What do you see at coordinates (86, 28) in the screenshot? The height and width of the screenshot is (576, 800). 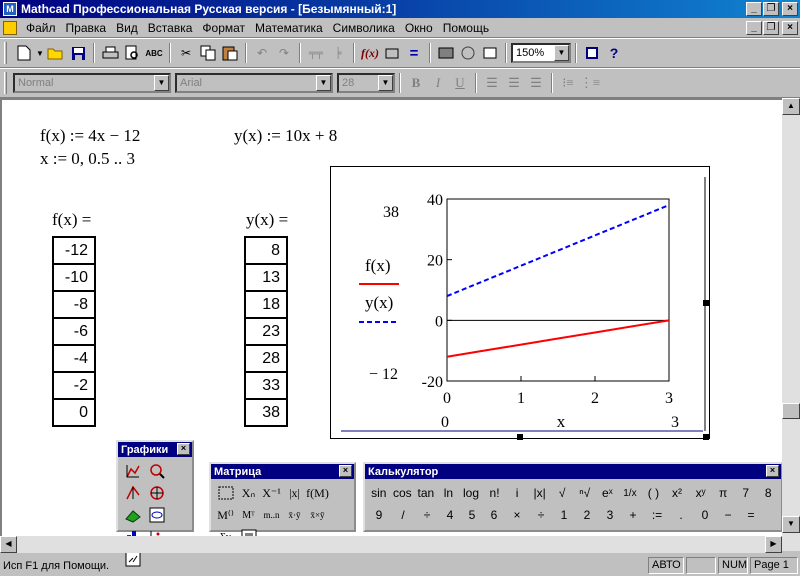 I see `menu-edit: Правка` at bounding box center [86, 28].